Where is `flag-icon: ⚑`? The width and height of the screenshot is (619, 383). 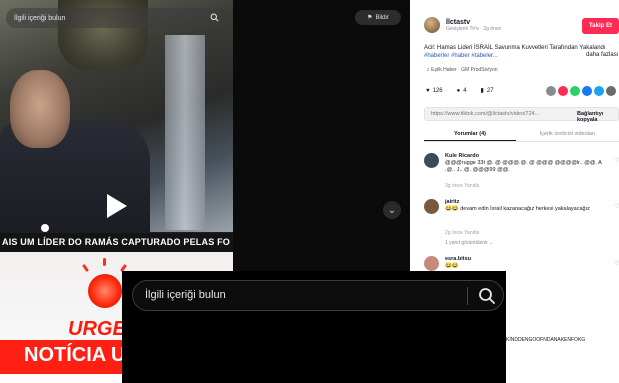
flag-icon: ⚑ is located at coordinates (370, 18).